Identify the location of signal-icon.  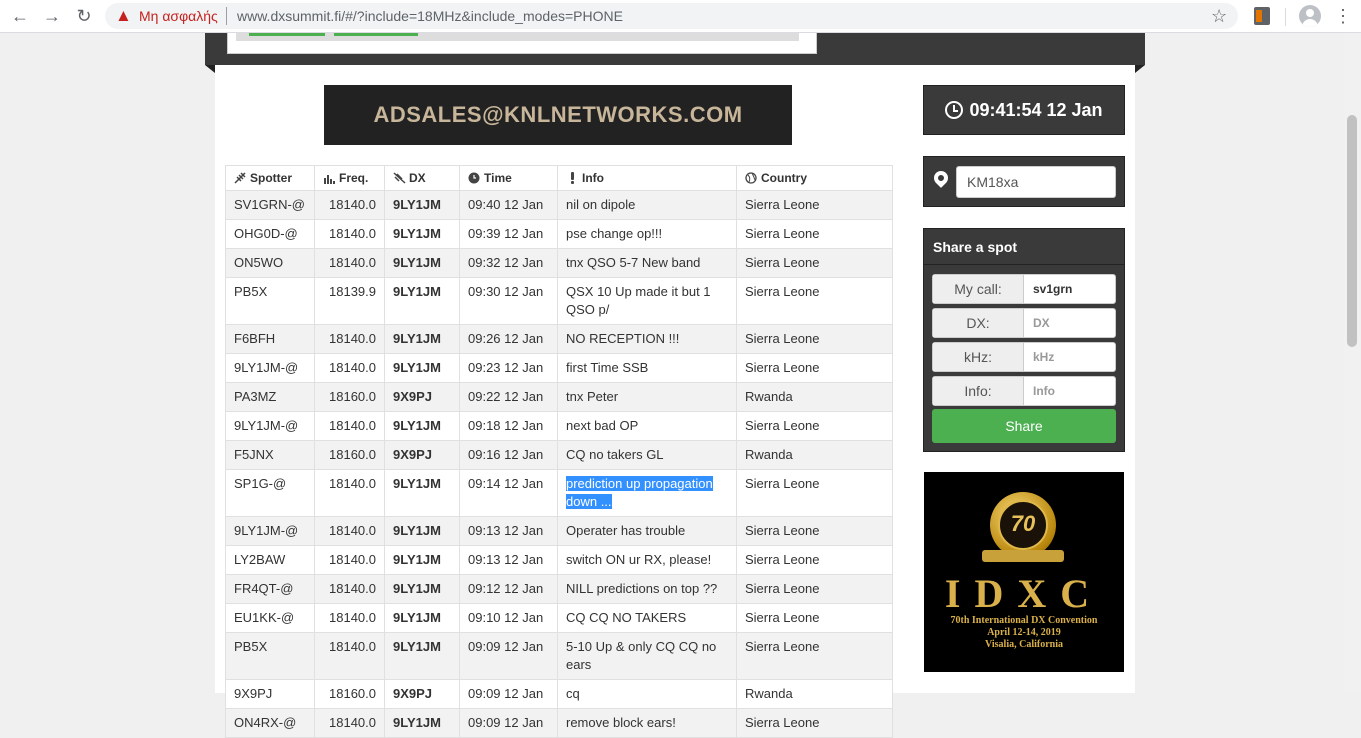
(399, 178).